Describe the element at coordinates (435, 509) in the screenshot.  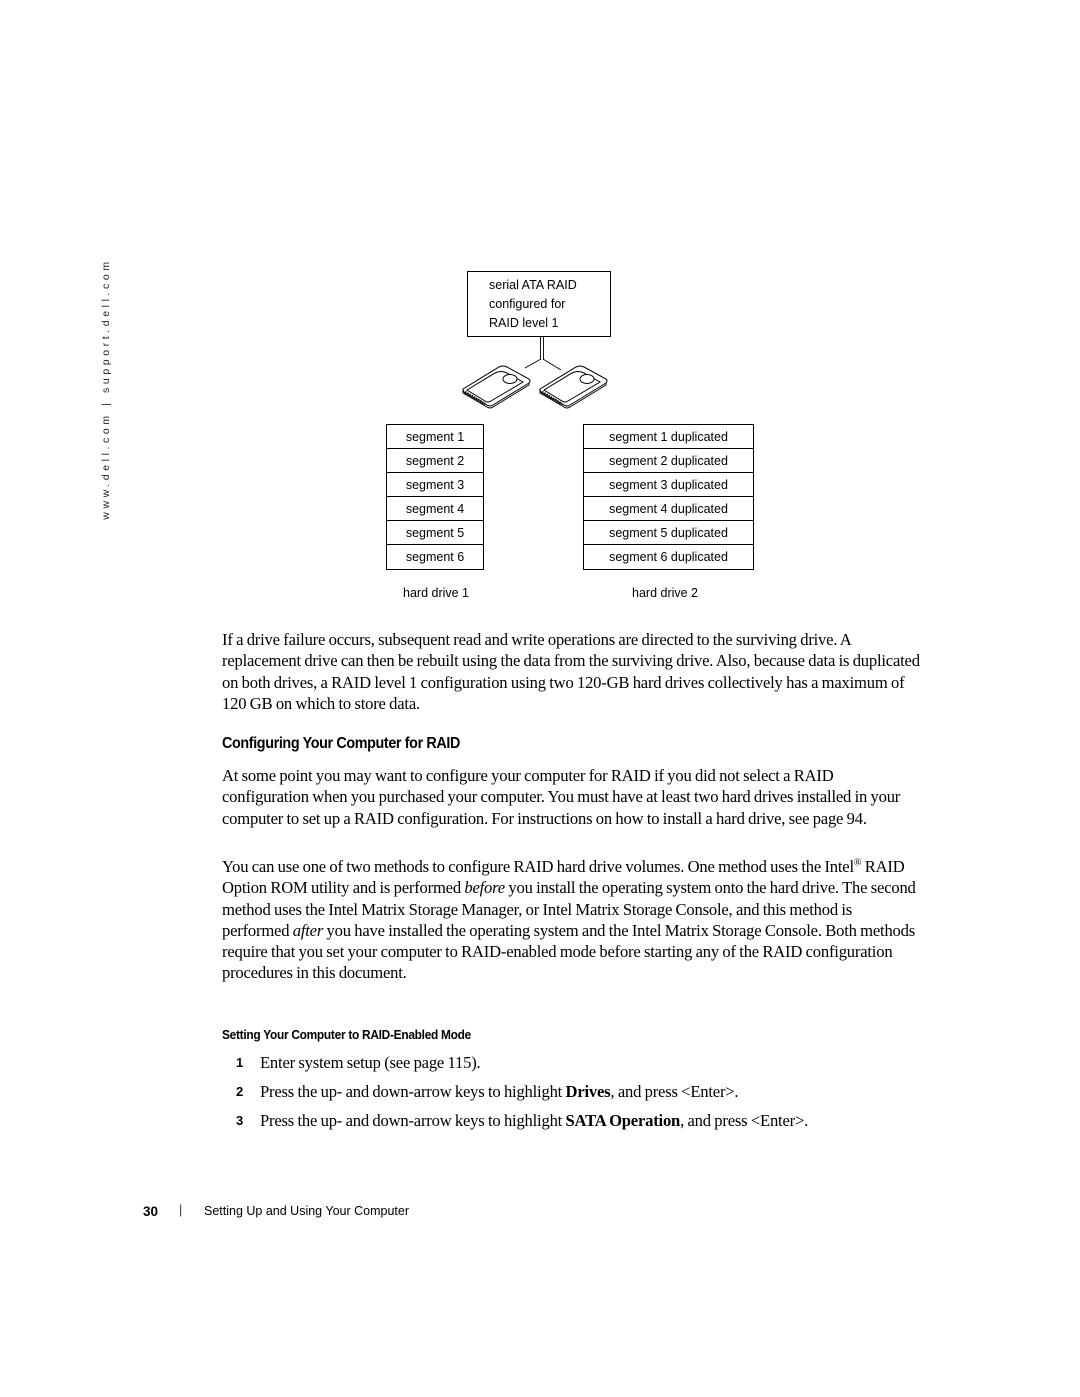
I see `segment-cell: segment 4` at that location.